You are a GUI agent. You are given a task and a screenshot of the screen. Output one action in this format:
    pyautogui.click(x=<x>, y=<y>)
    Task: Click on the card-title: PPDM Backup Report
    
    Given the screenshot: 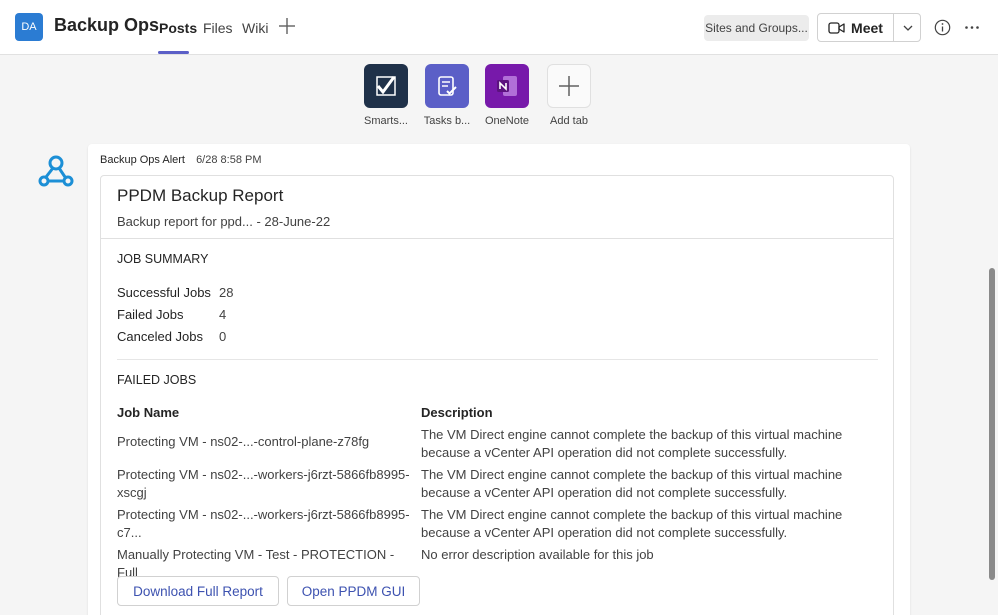 What is the action you would take?
    pyautogui.click(x=200, y=195)
    